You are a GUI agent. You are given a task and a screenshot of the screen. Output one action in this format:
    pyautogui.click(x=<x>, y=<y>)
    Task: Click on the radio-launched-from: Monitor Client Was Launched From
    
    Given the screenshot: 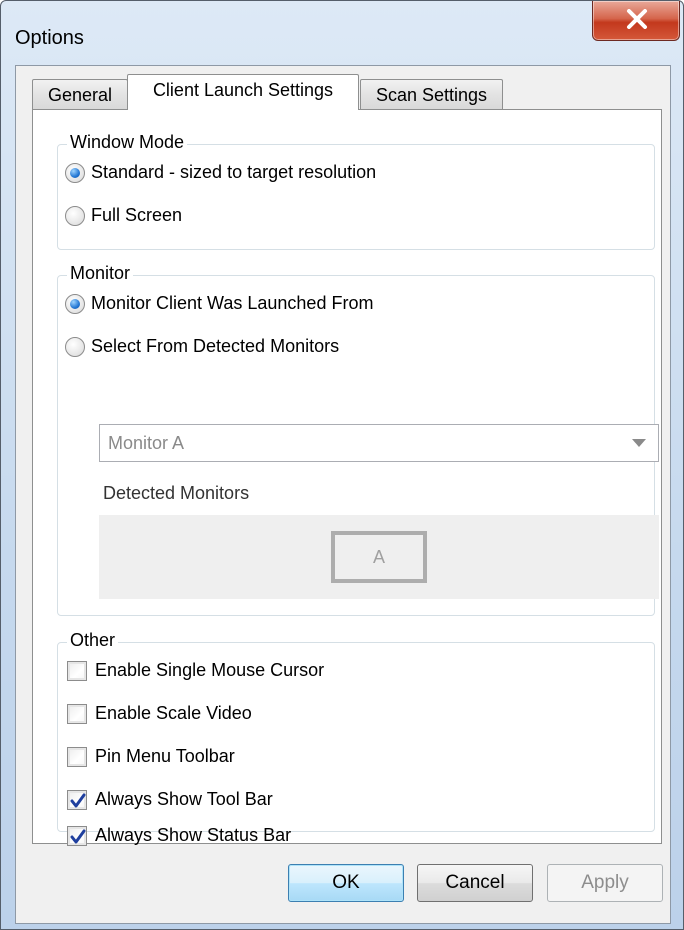 What is the action you would take?
    pyautogui.click(x=219, y=303)
    